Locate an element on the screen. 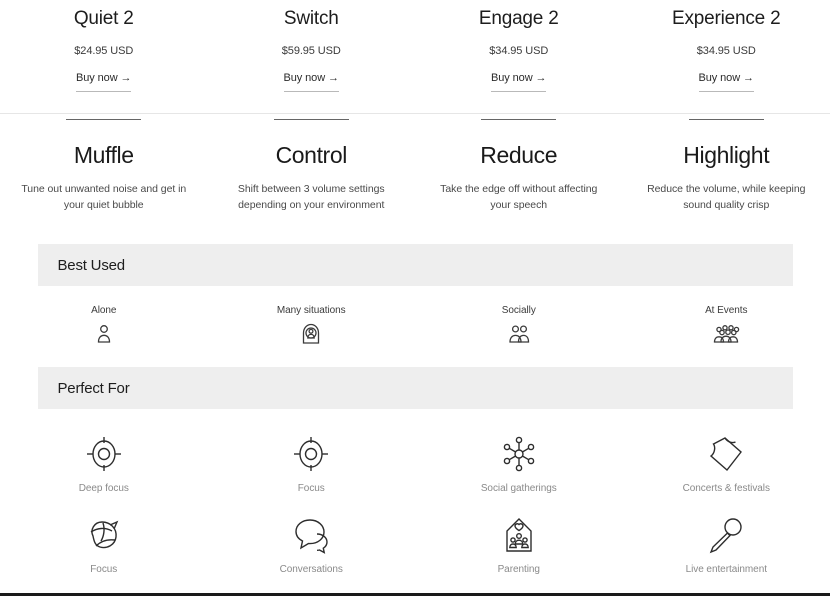 This screenshot has height=596, width=830. product-card-experience-2: Experience 2 $34.95 USD Buy now → is located at coordinates (726, 50).